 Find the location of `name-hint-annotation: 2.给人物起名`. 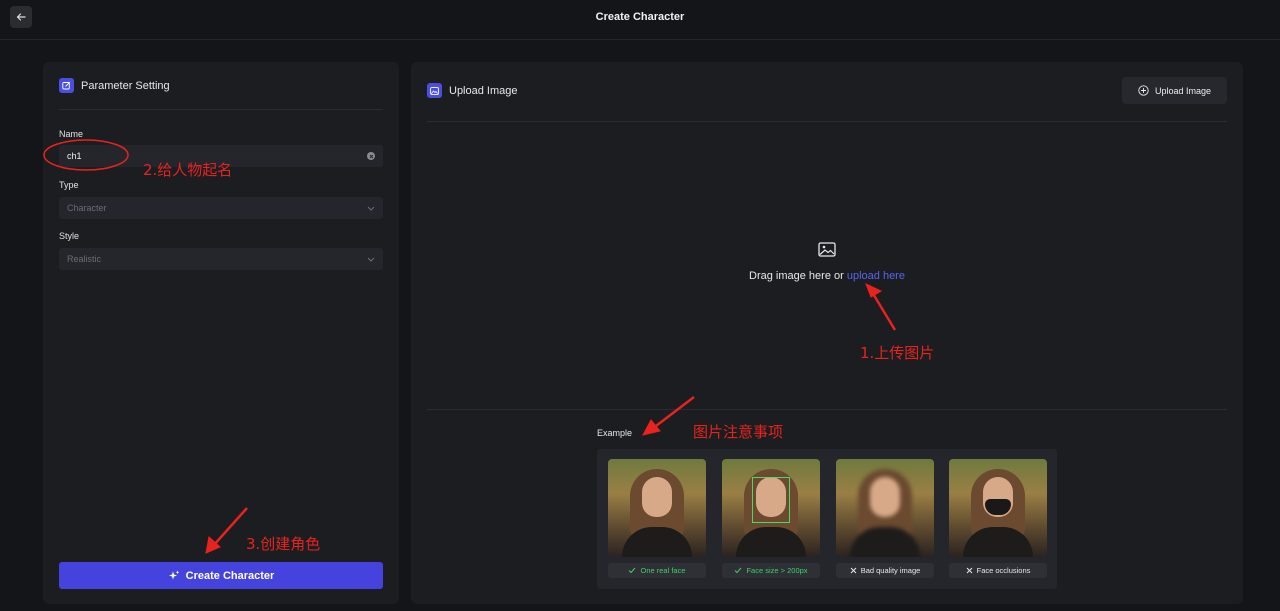

name-hint-annotation: 2.给人物起名 is located at coordinates (188, 170).